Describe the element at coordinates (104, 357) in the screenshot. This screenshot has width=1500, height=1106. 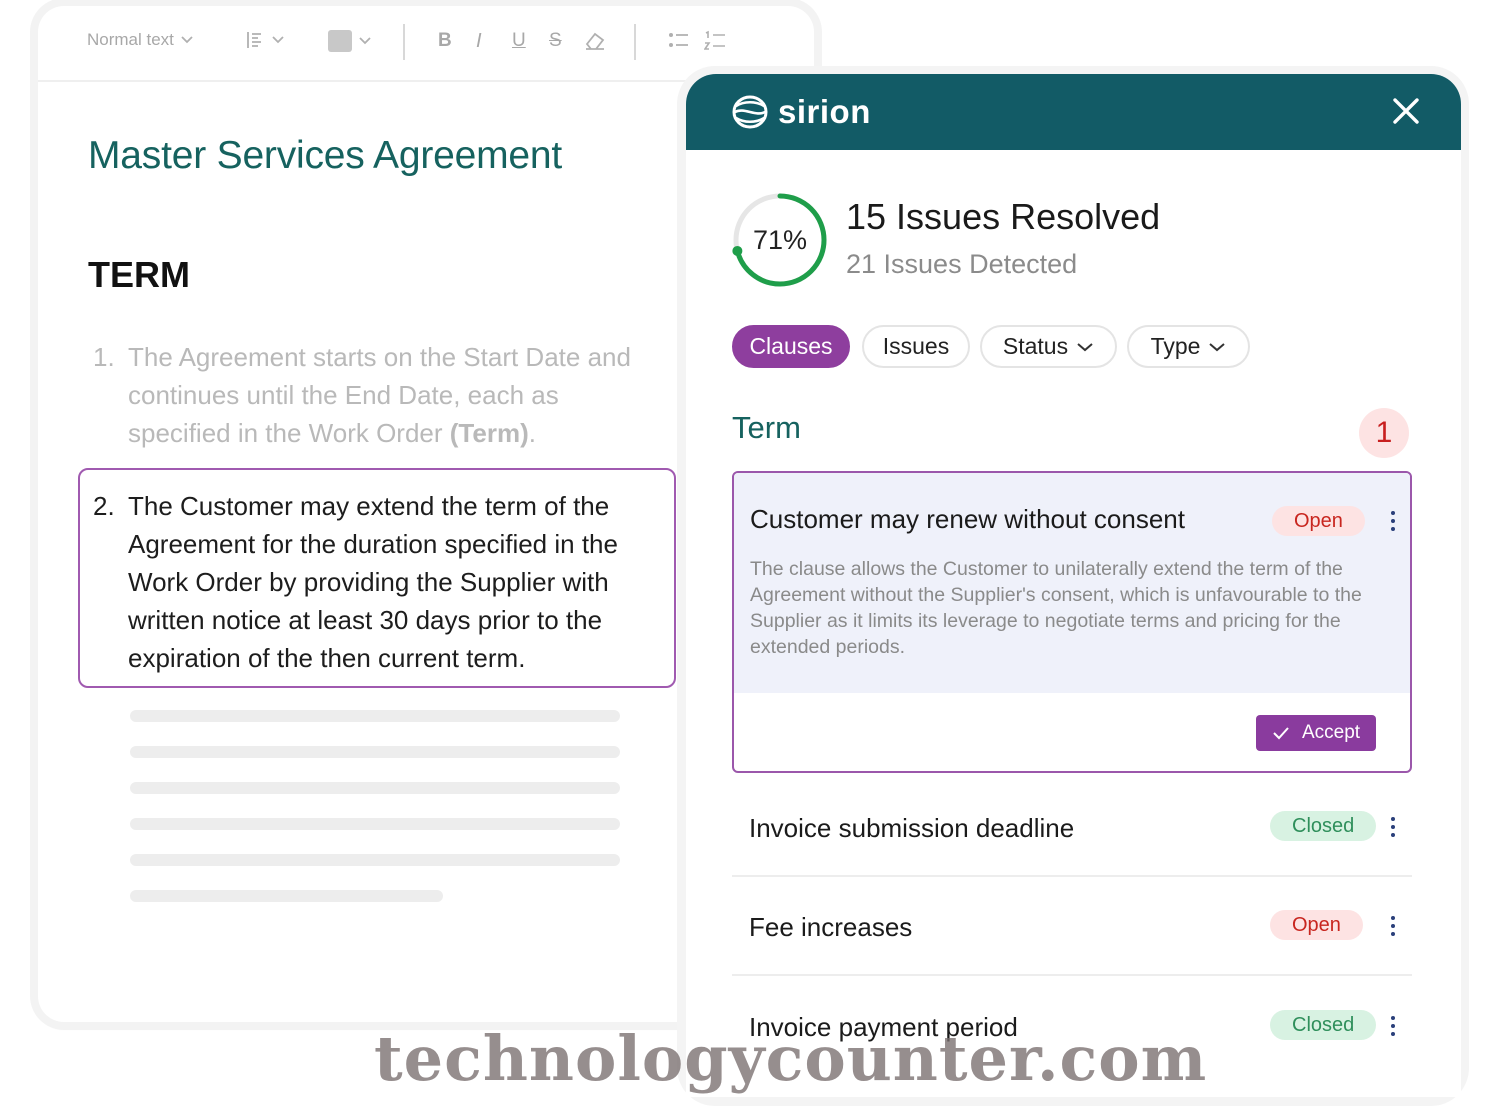
I see `clause-number: 1.` at that location.